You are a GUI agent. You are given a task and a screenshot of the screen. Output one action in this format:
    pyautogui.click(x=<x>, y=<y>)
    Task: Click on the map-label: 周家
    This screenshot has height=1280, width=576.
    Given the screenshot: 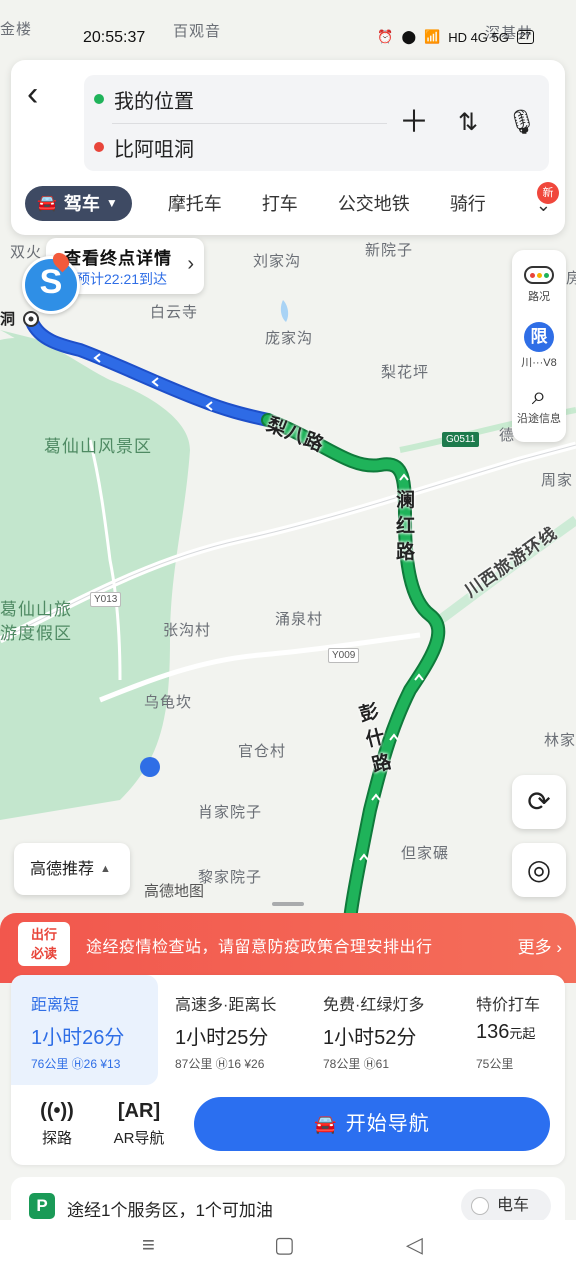 What is the action you would take?
    pyautogui.click(x=557, y=480)
    